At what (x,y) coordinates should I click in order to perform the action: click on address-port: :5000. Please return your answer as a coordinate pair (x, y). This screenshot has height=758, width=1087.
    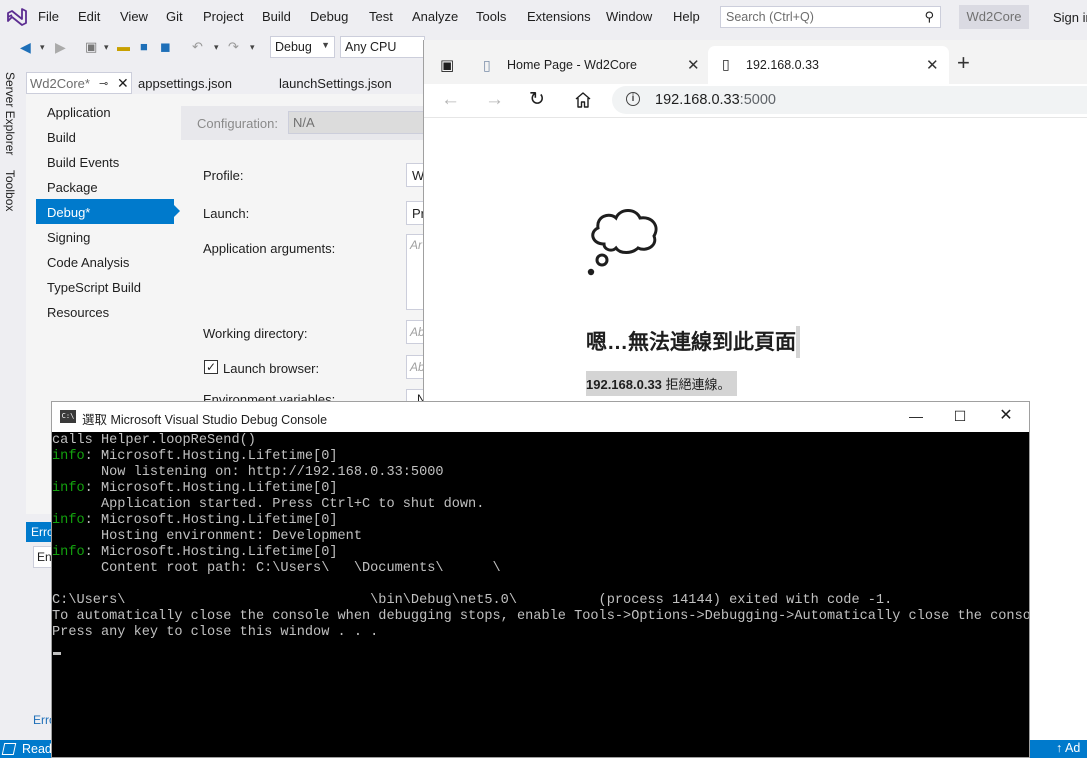
    Looking at the image, I should click on (757, 100).